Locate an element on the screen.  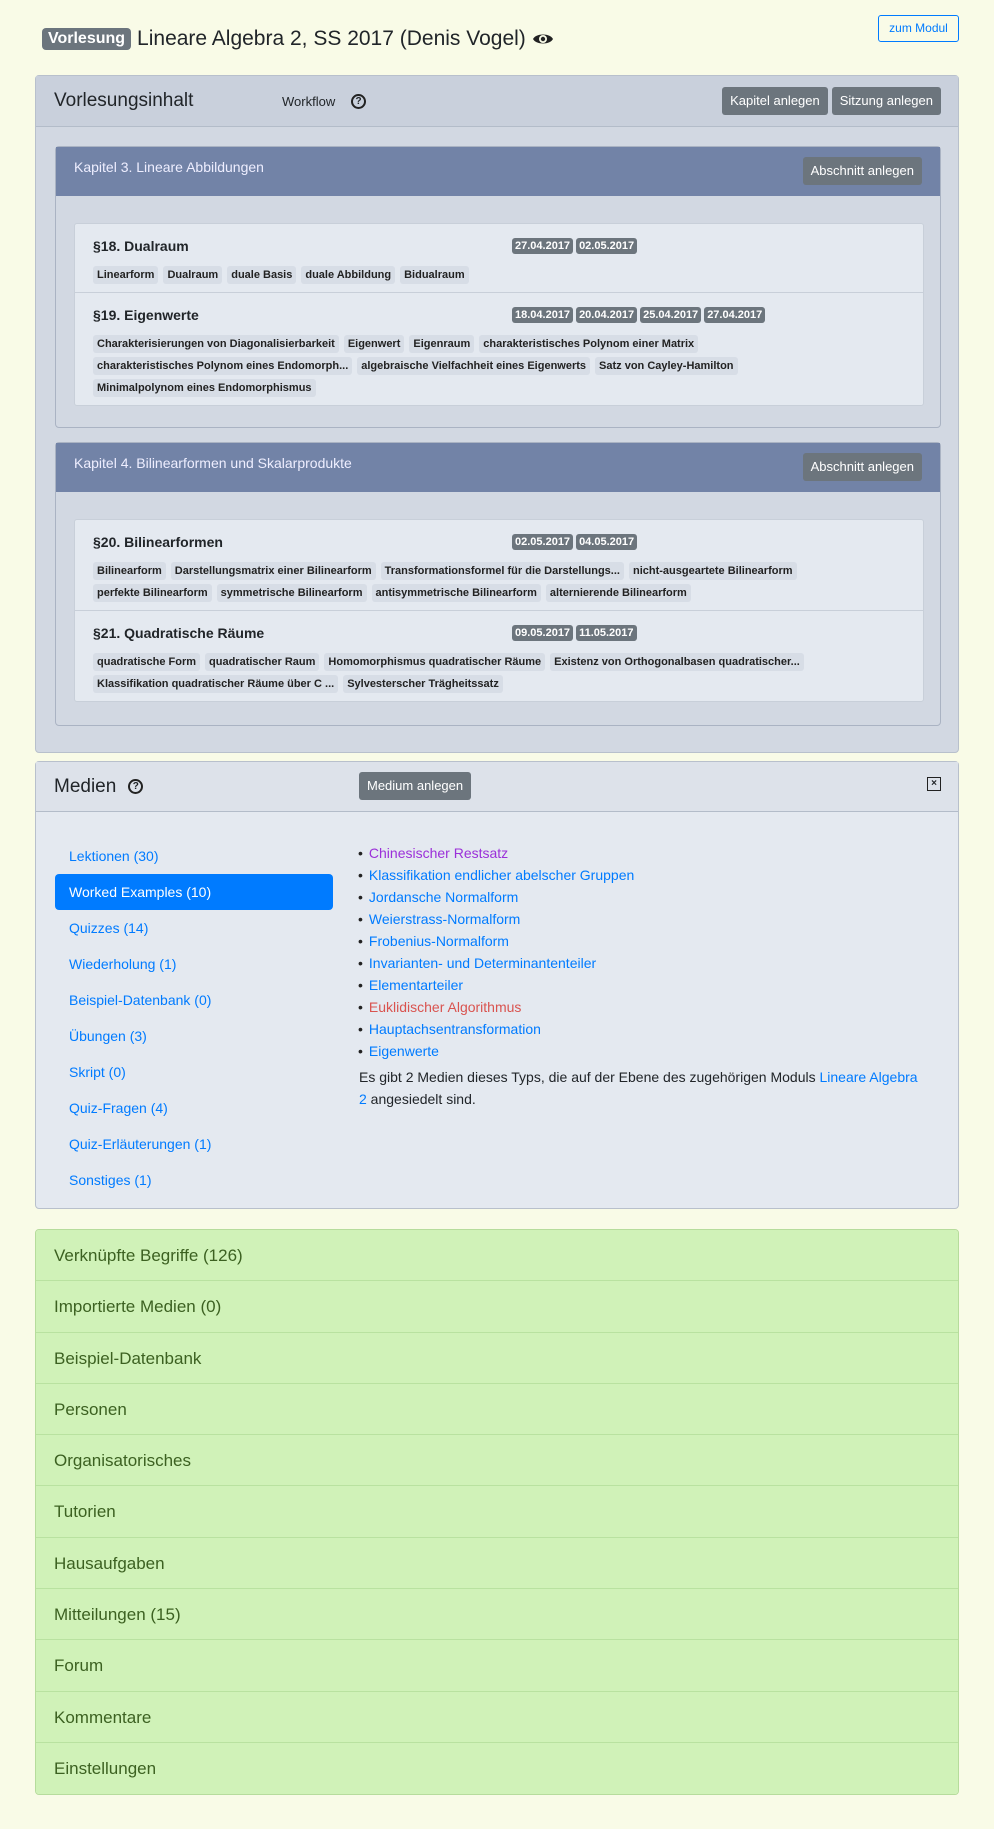
term-tag: quadratische Form is located at coordinates (147, 662).